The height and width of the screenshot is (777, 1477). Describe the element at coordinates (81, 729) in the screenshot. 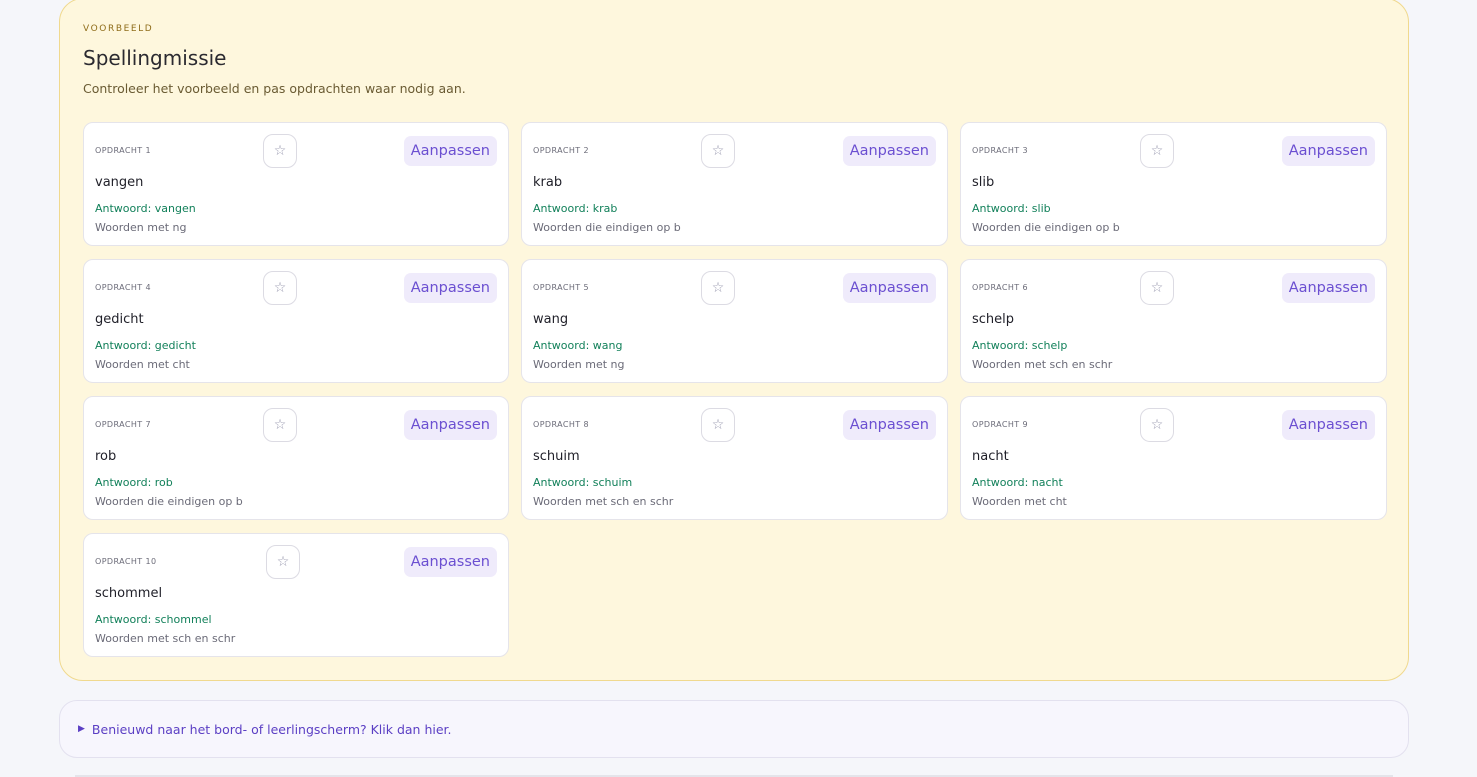

I see `caret-right-icon: ▶` at that location.